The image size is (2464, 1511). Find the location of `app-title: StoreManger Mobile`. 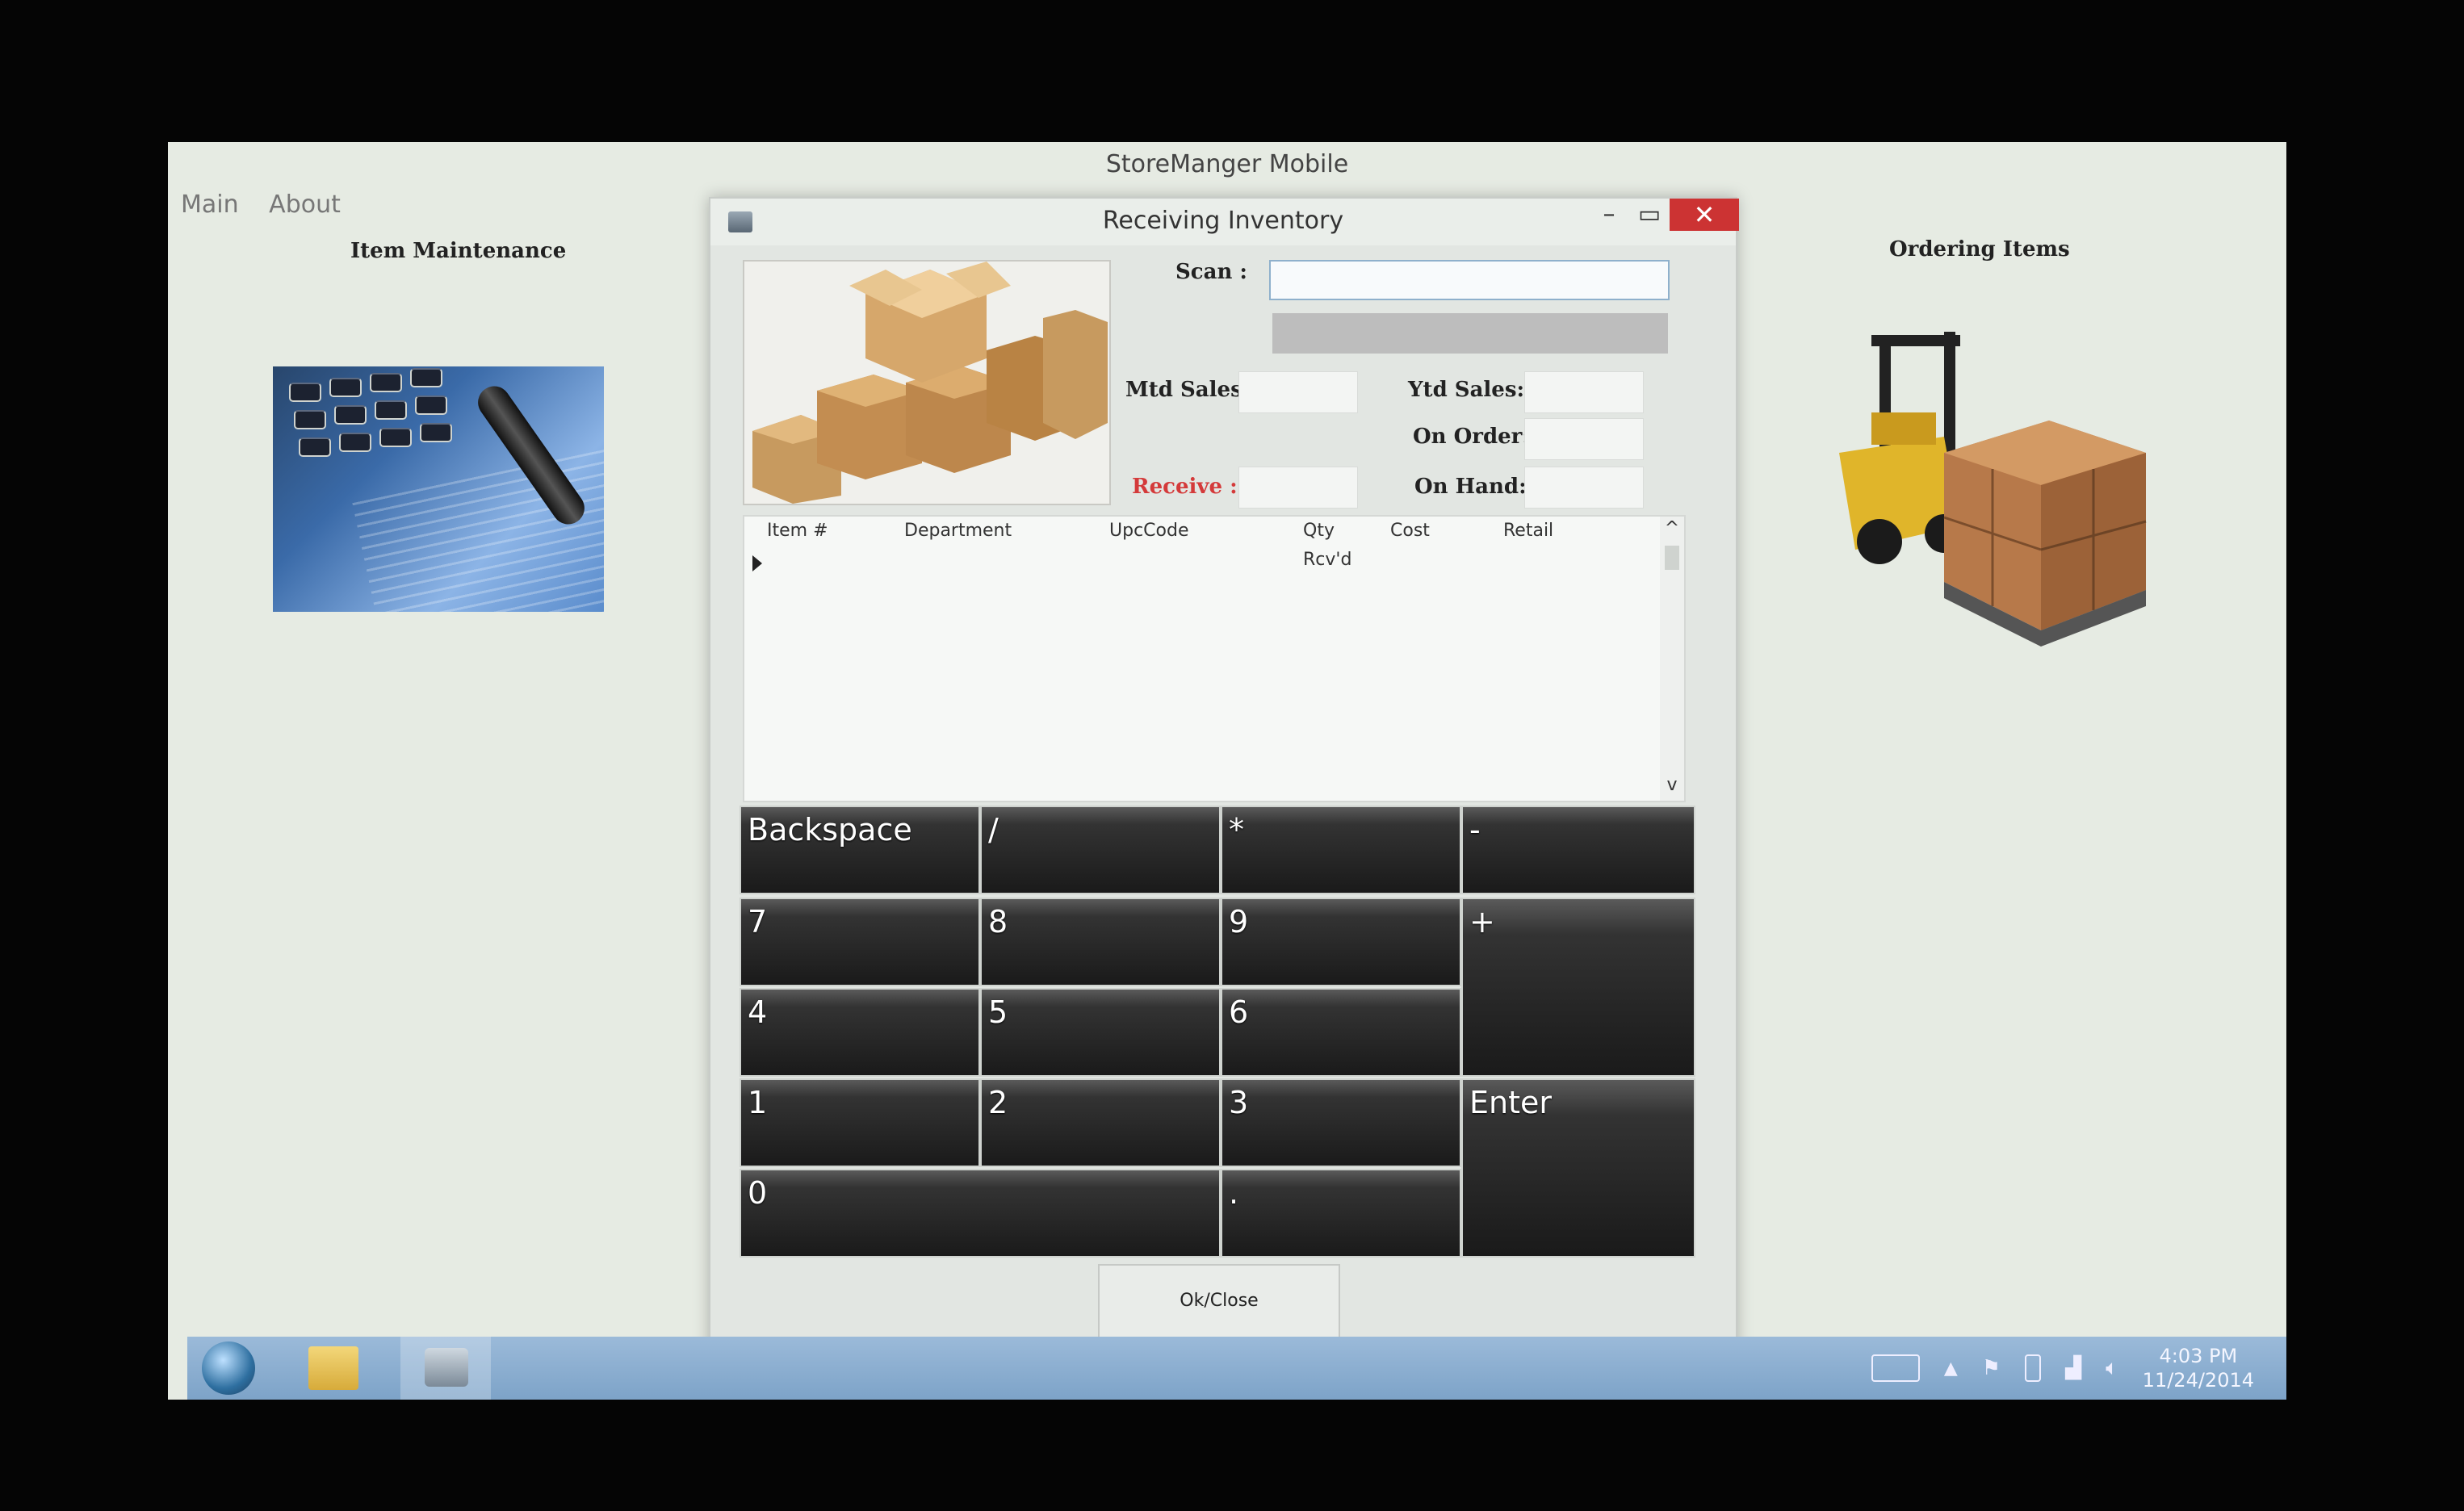

app-title: StoreManger Mobile is located at coordinates (1227, 164).